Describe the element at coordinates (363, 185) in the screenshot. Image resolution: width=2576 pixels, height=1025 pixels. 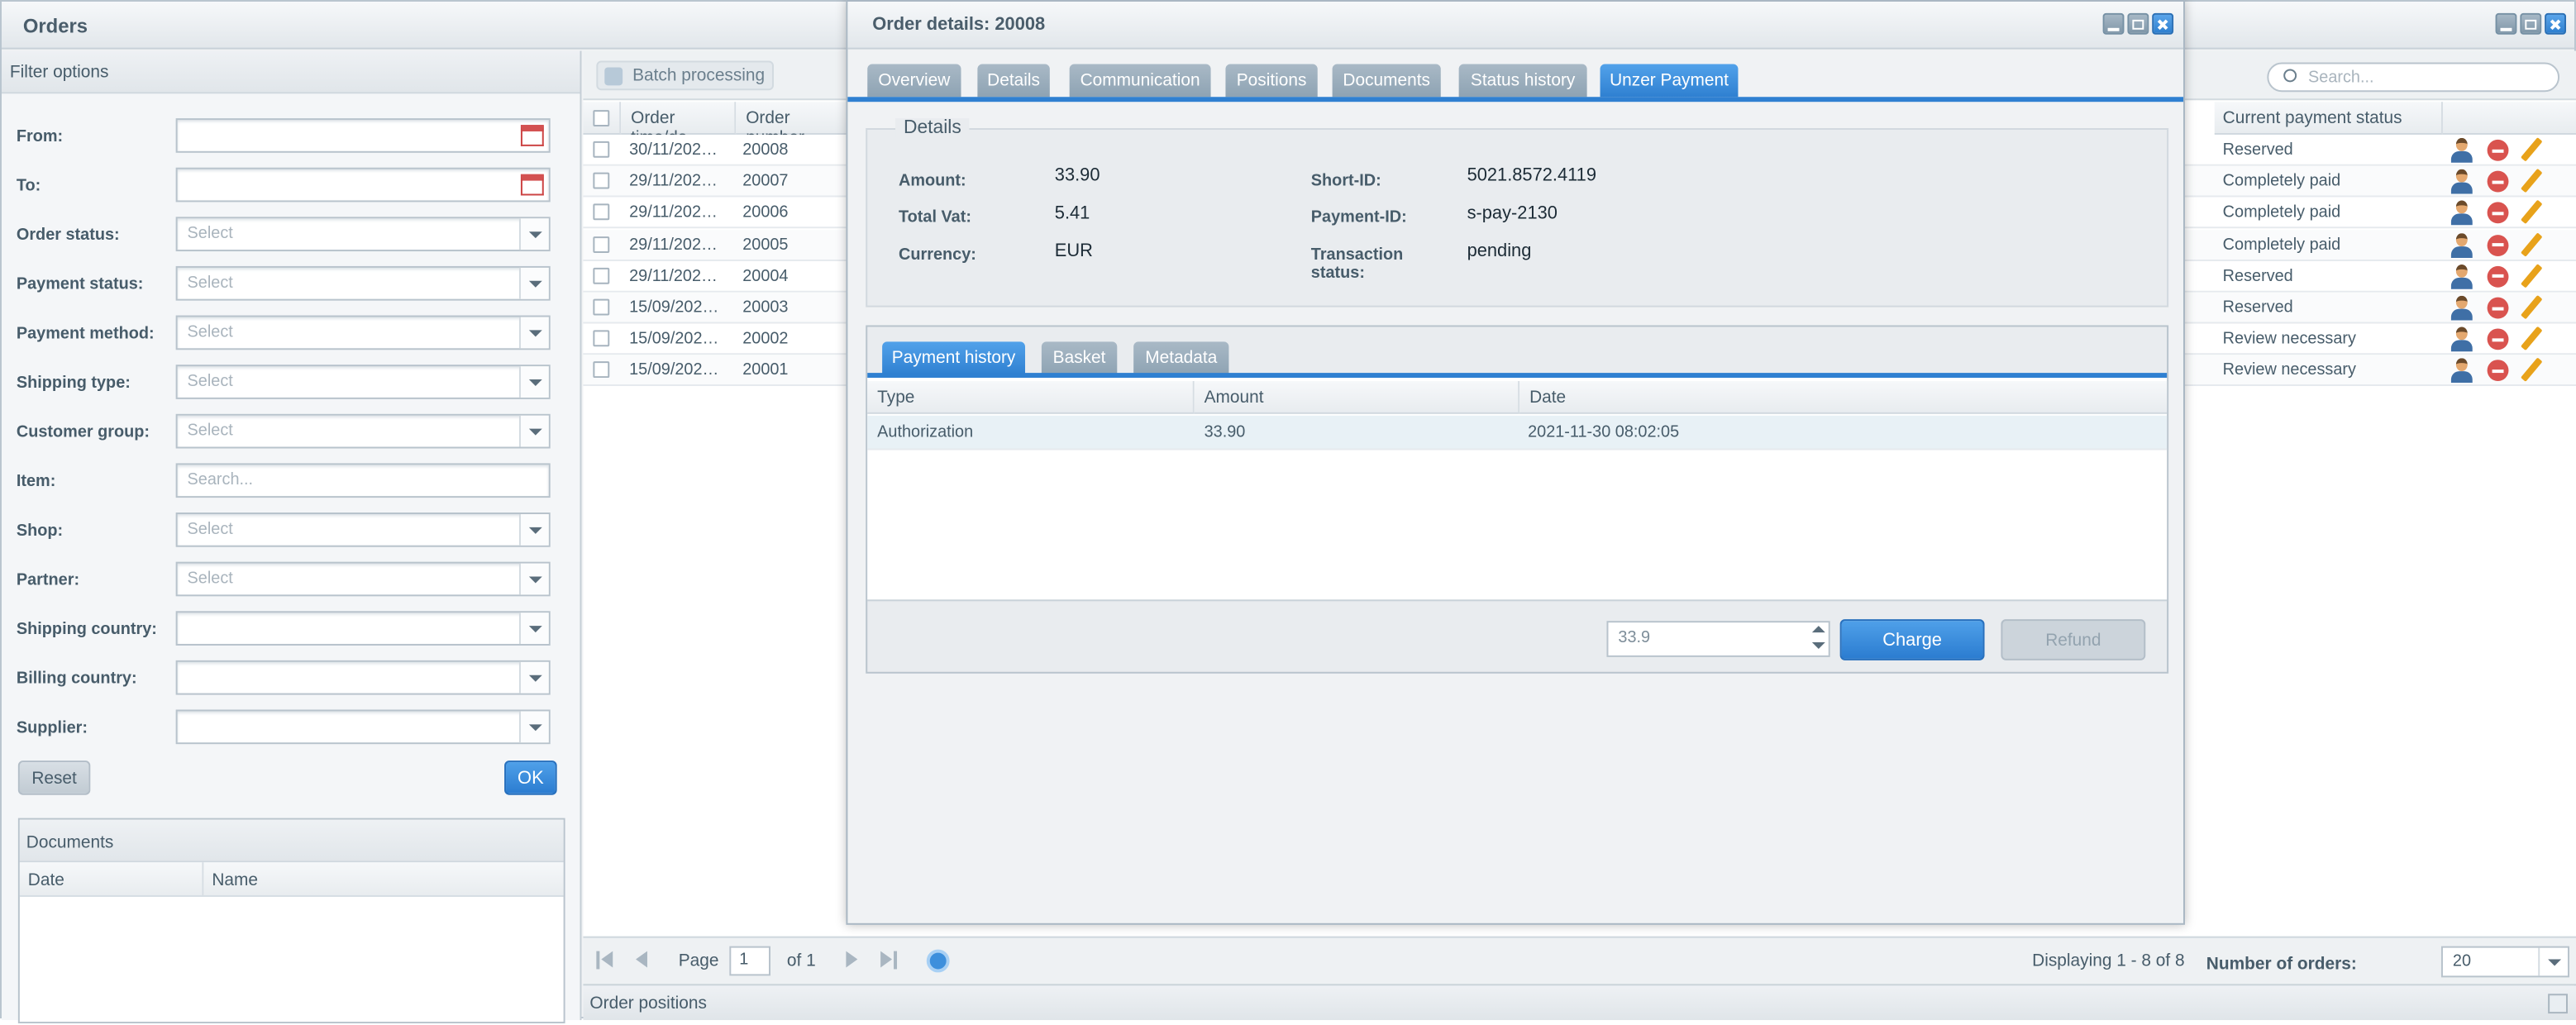
I see `to-field` at that location.